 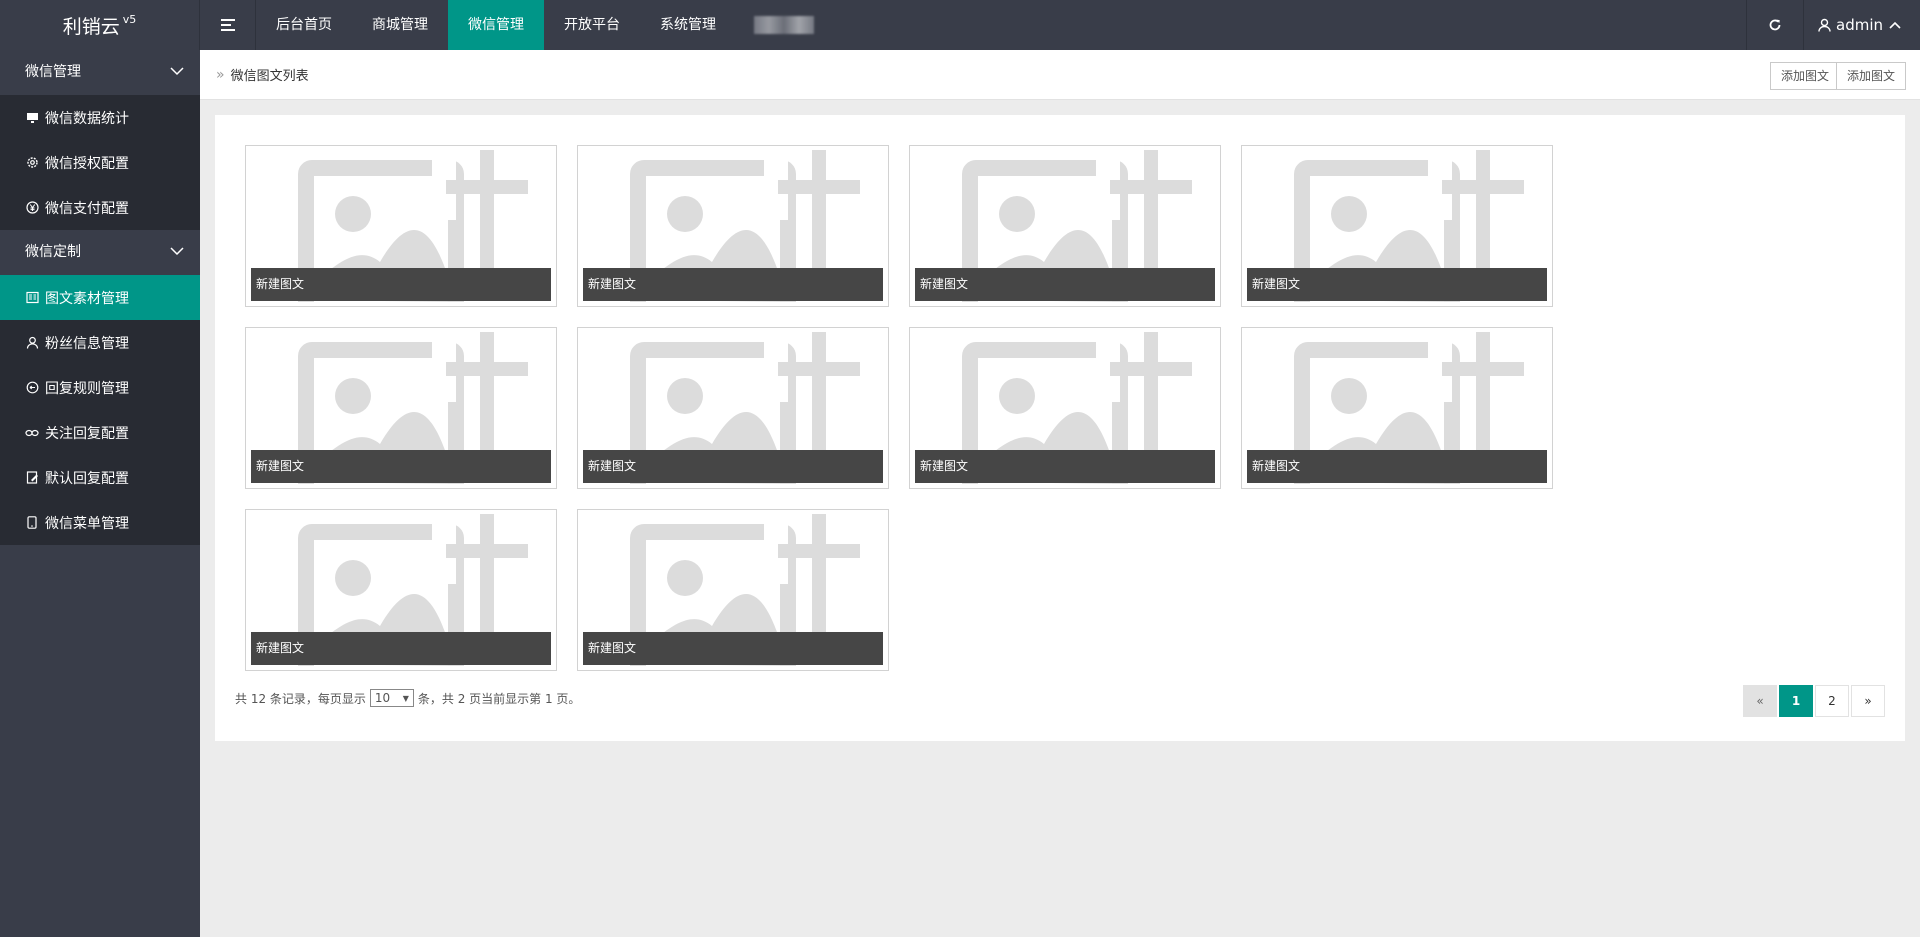 I want to click on sidebar-item-reply-rules: 回复规则管理, so click(x=100, y=387).